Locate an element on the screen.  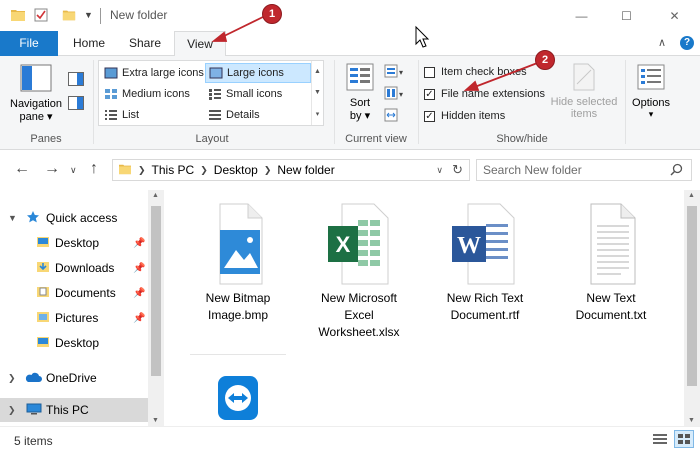
item-check-boxes-checkbox is located at coordinates (429, 72).